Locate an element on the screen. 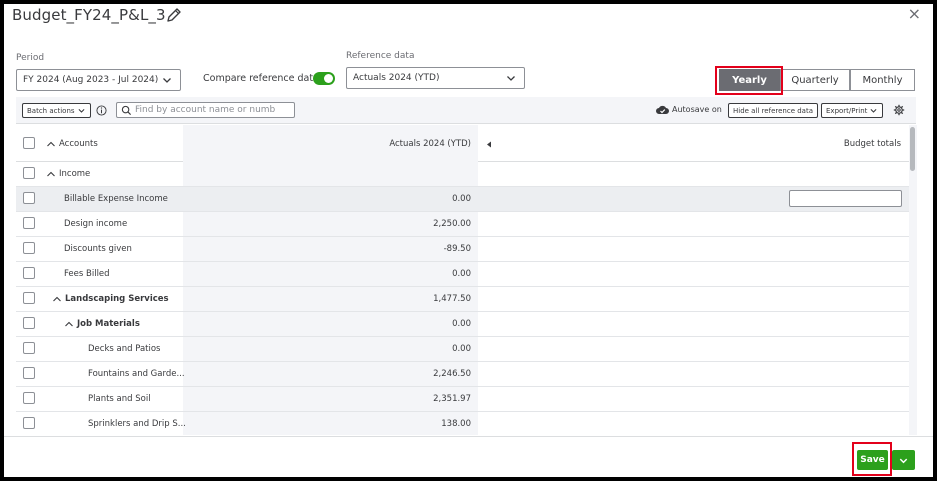 This screenshot has height=481, width=937. budget-amount-input is located at coordinates (845, 198).